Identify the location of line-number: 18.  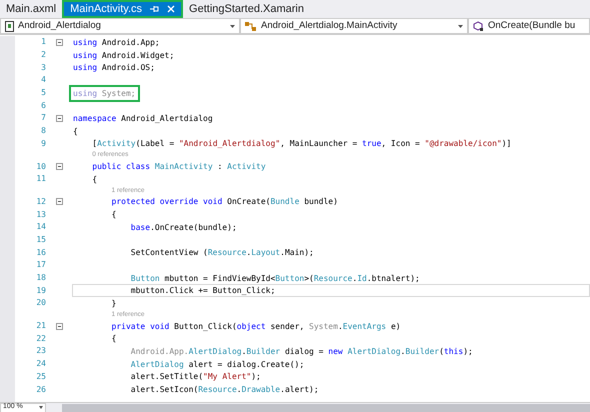
(40, 278).